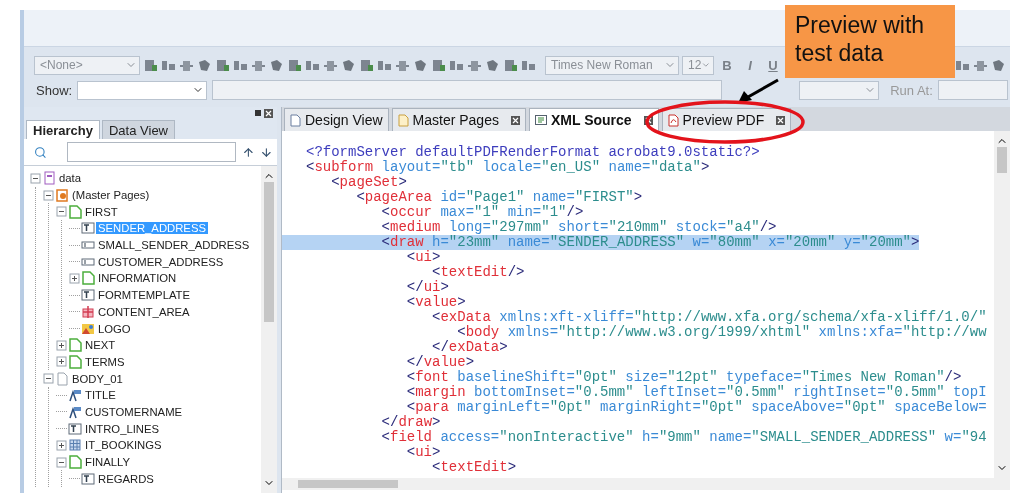 The image size is (1024, 493). What do you see at coordinates (144, 295) in the screenshot?
I see `tree-item: FORMTEMPLATE` at bounding box center [144, 295].